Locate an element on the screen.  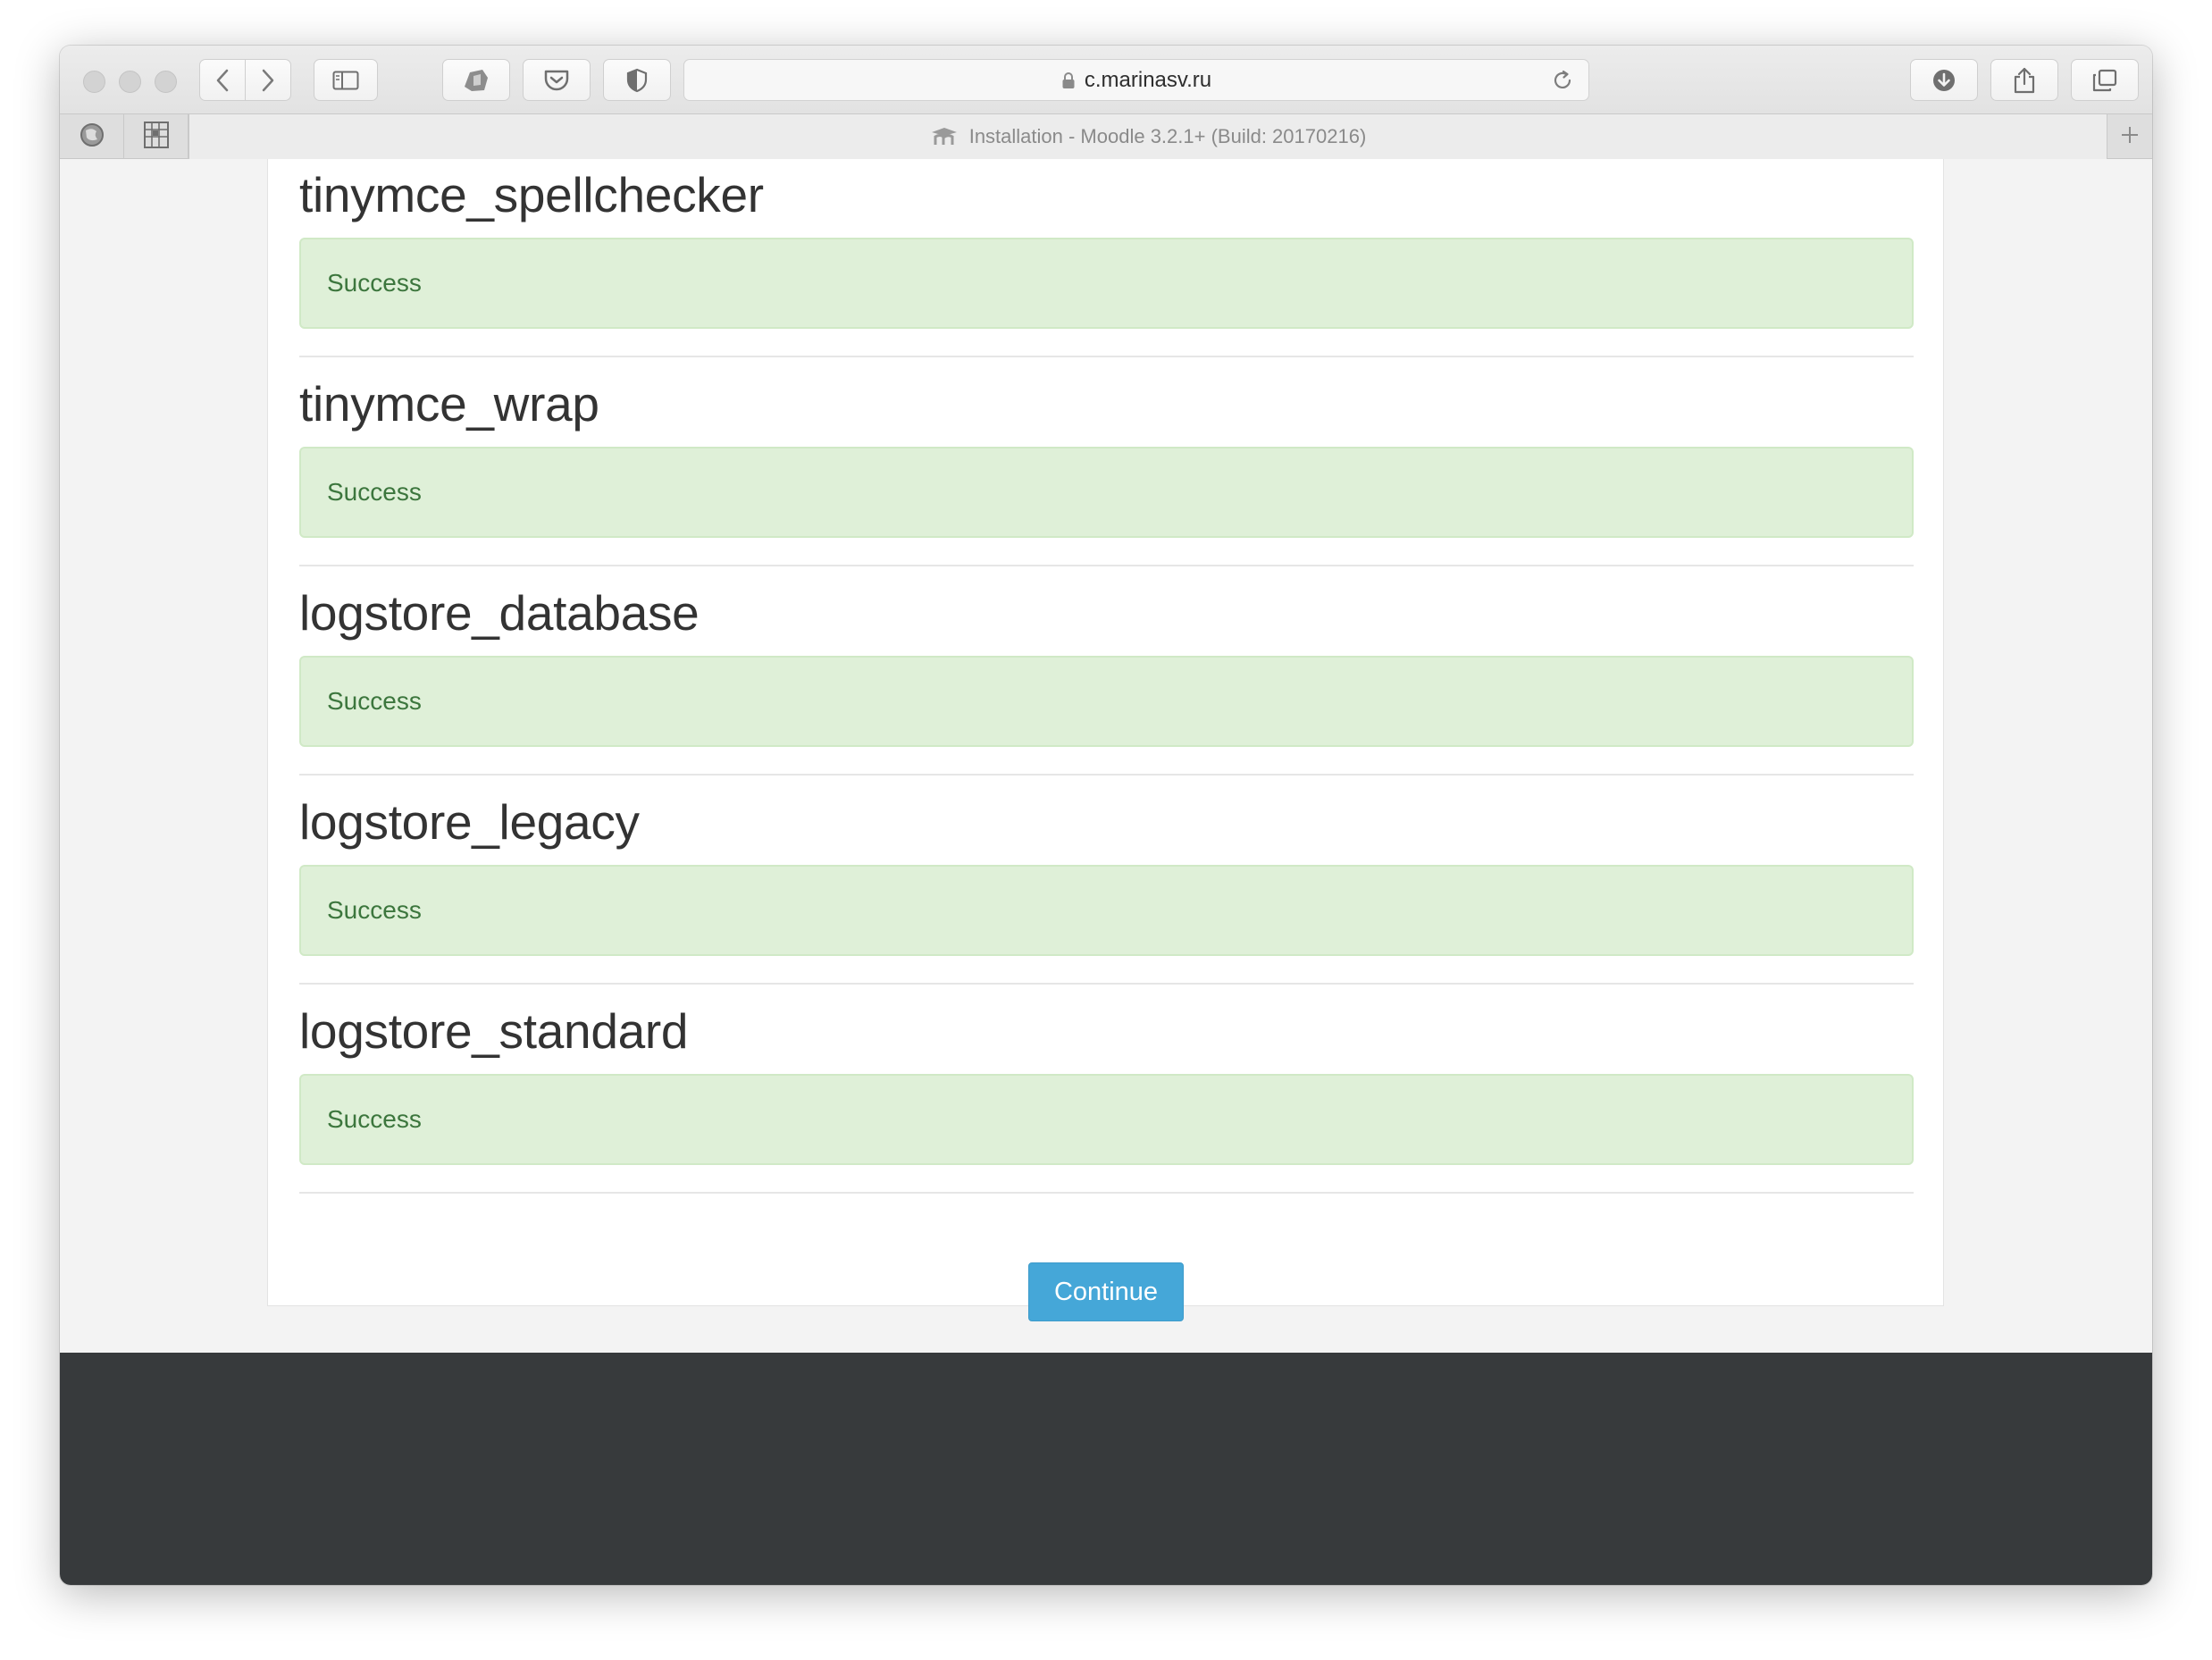
share-icon is located at coordinates (2025, 80).